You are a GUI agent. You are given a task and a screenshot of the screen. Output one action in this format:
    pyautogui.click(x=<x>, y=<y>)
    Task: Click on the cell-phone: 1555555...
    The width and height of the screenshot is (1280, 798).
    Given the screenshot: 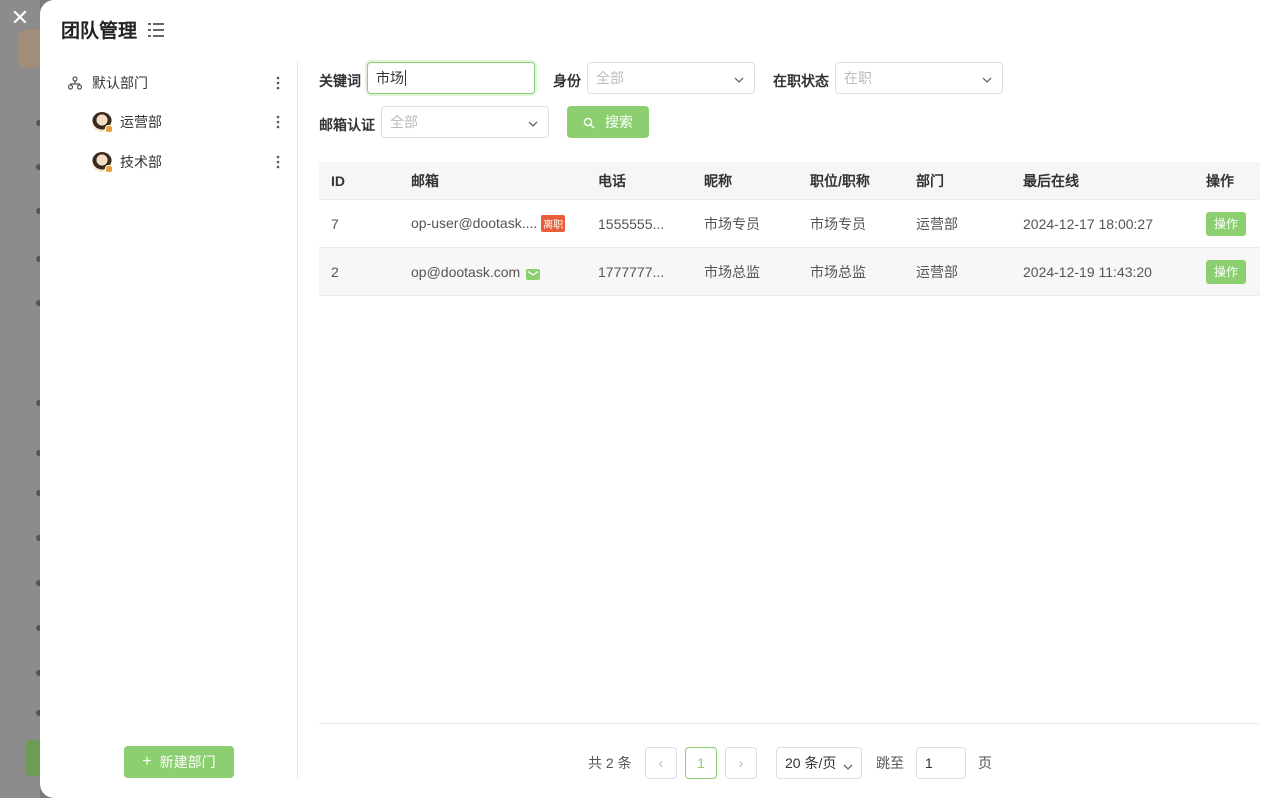 What is the action you would take?
    pyautogui.click(x=631, y=223)
    